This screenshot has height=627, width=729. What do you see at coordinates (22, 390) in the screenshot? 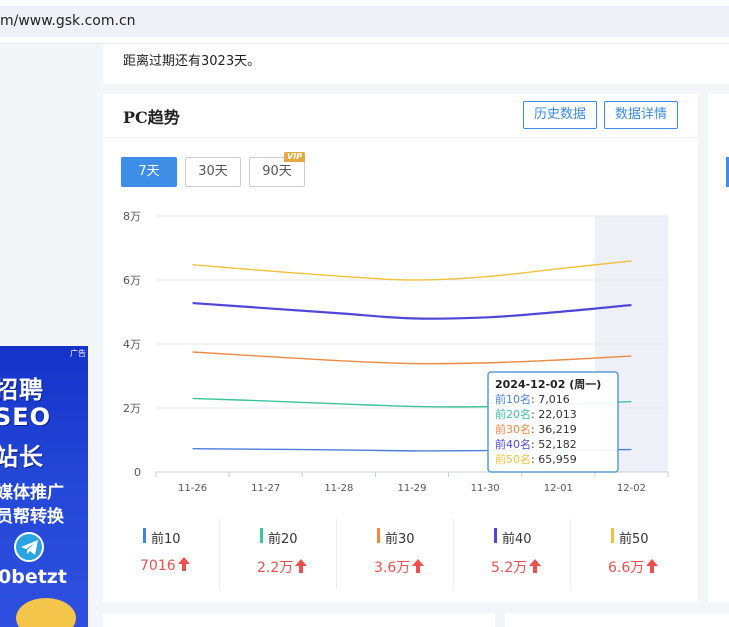
I see `ad-line-1: 招聘` at bounding box center [22, 390].